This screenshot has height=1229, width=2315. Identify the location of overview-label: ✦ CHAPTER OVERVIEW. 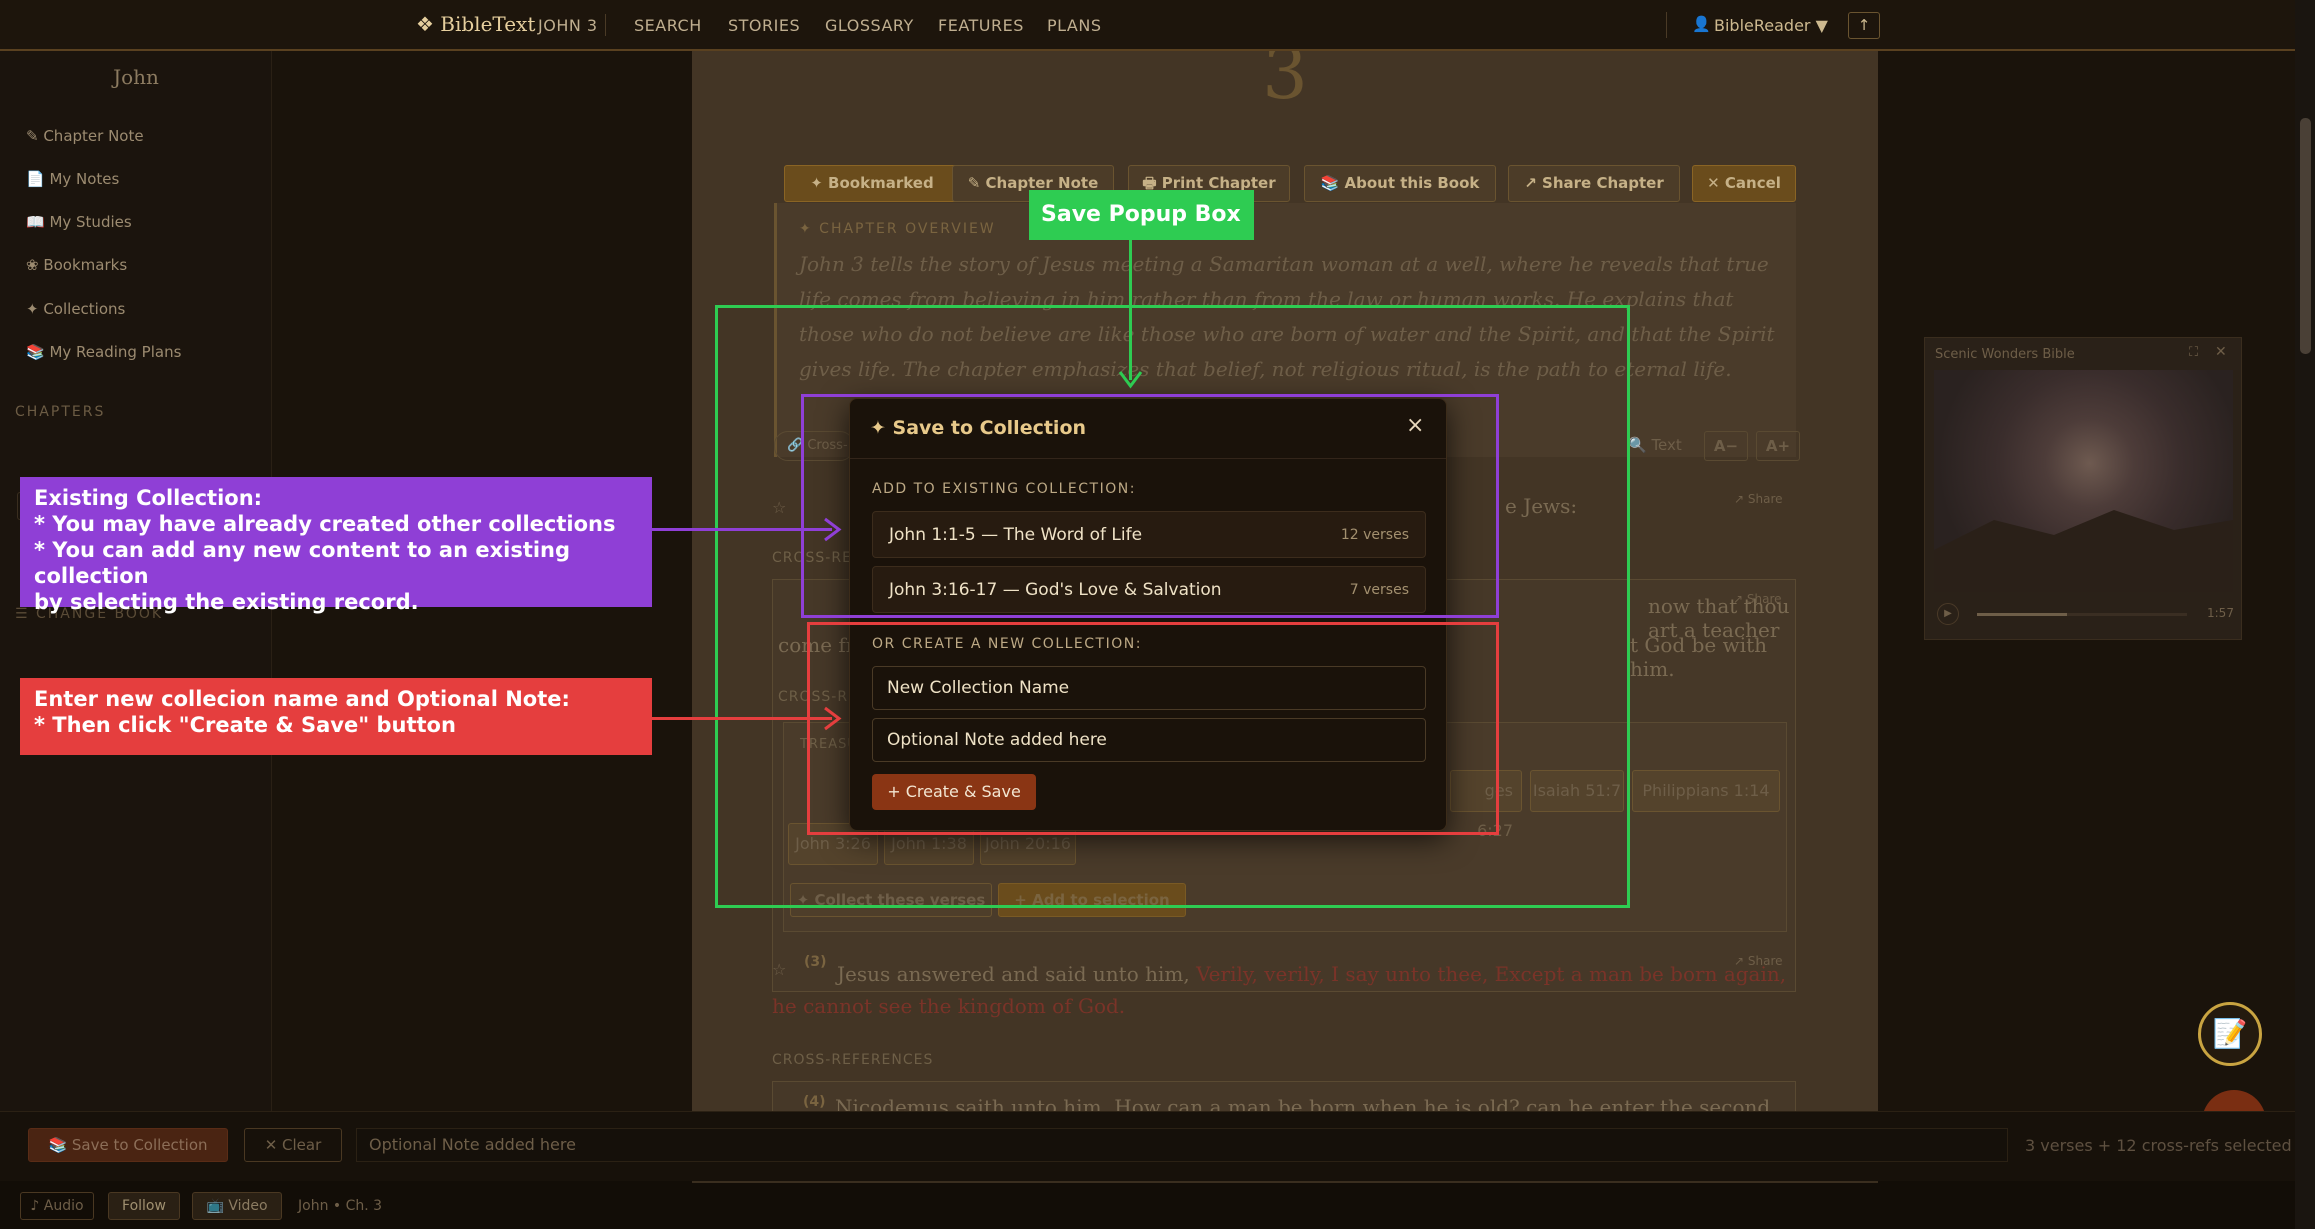
(897, 229).